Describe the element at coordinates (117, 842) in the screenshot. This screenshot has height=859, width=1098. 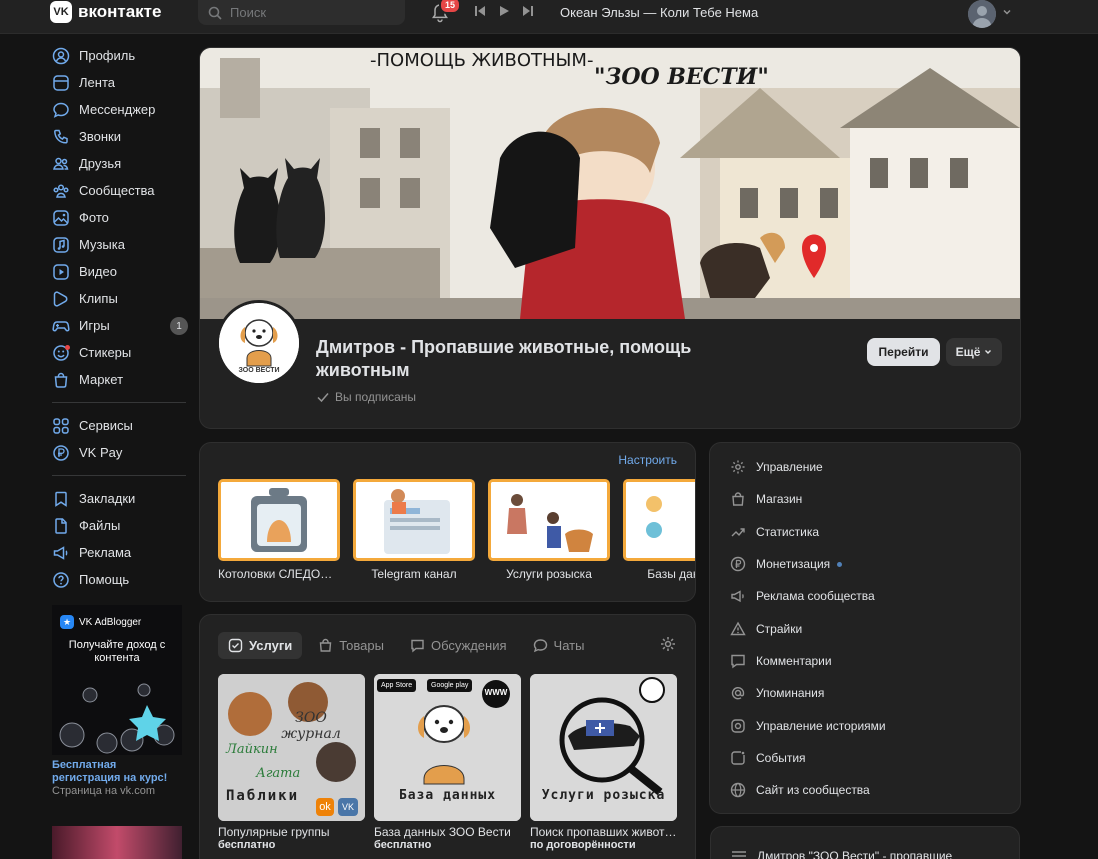
I see `second-ad-image` at that location.